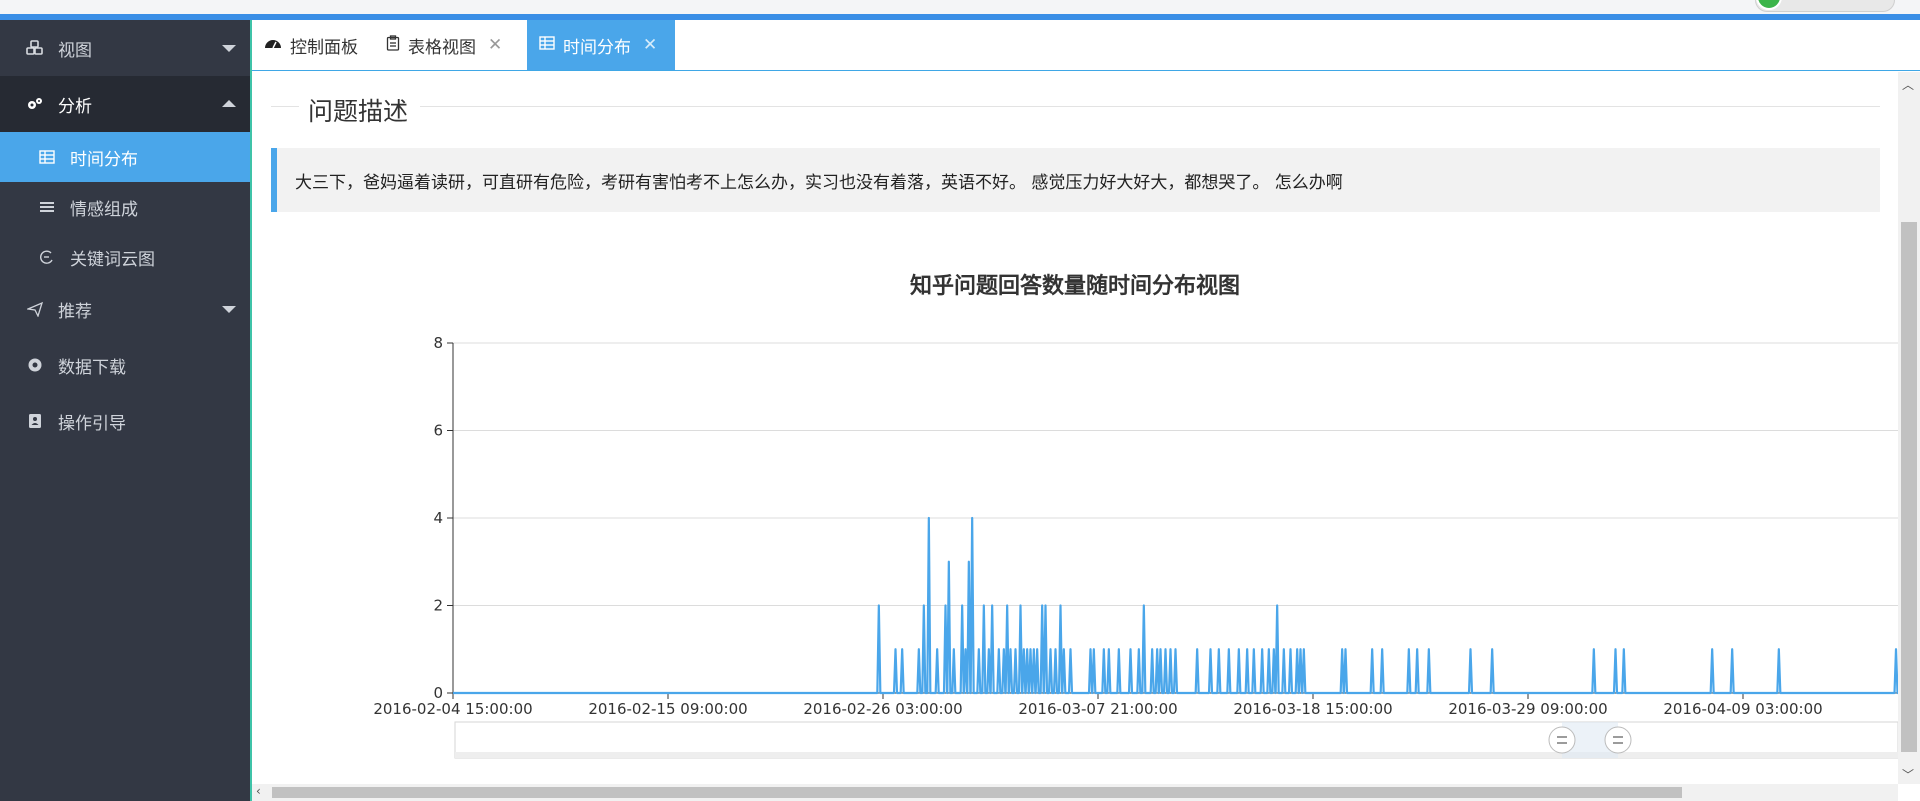  What do you see at coordinates (35, 309) in the screenshot?
I see `send-icon` at bounding box center [35, 309].